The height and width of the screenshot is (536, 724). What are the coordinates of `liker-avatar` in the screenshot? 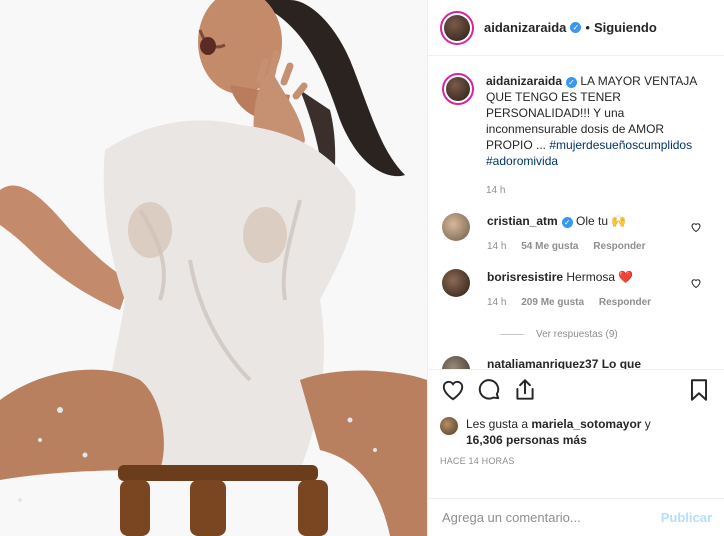 It's located at (449, 426).